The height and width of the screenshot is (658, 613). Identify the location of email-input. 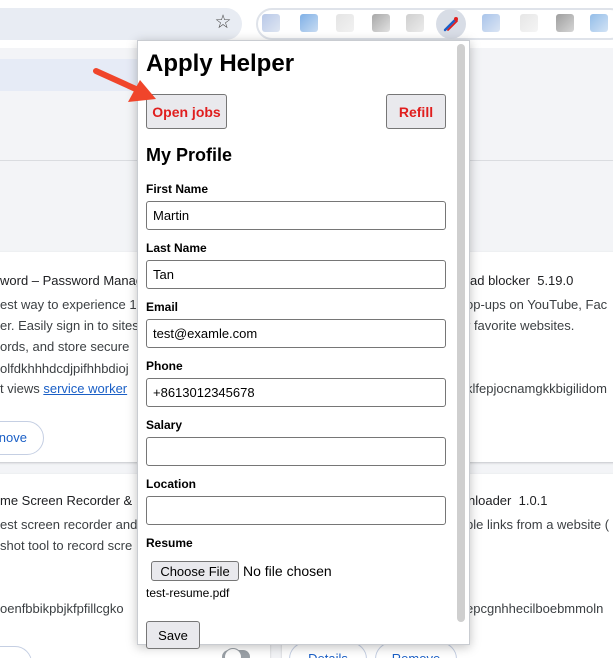
(296, 333).